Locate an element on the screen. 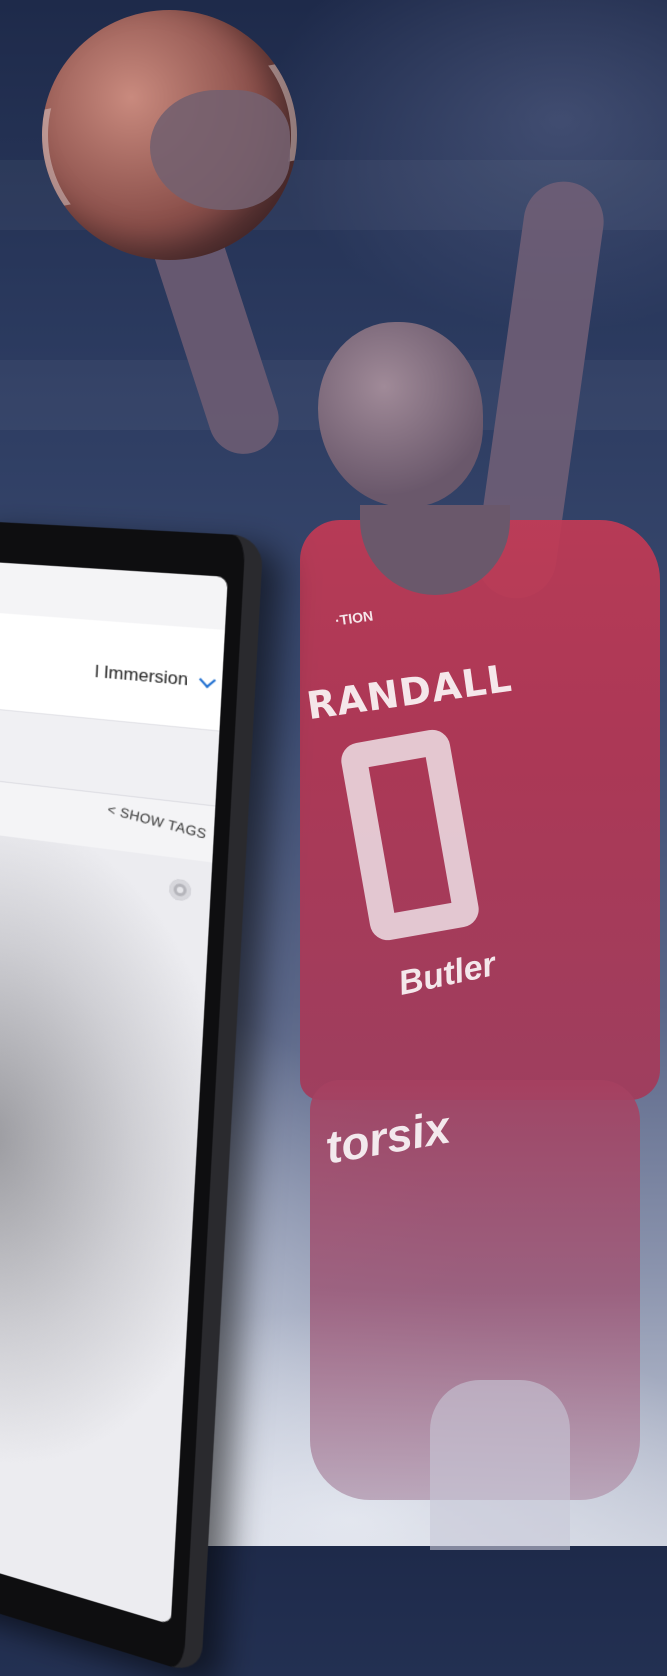 This screenshot has height=1676, width=667. course-dropdown: l Immersion is located at coordinates (155, 677).